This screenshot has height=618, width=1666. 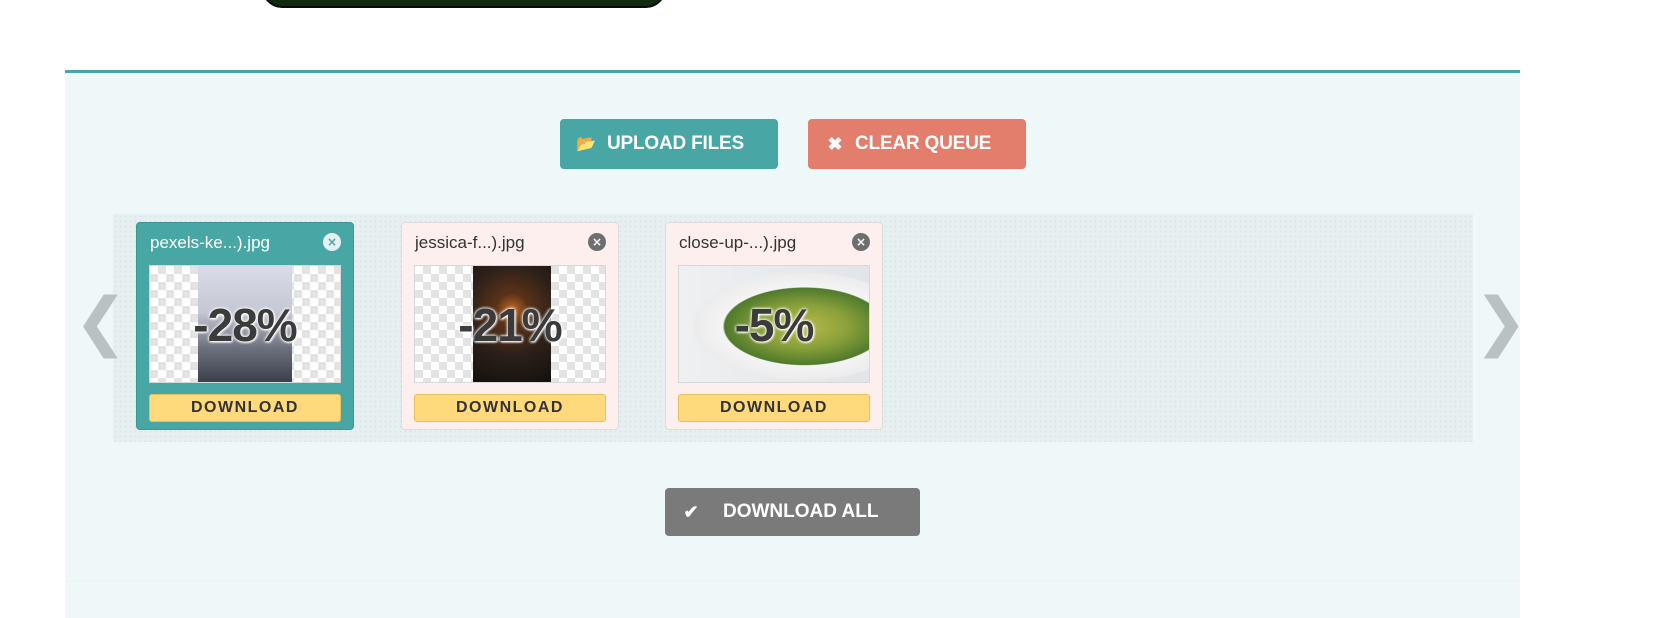 What do you see at coordinates (470, 242) in the screenshot?
I see `file-name: jessica-f...).jpg` at bounding box center [470, 242].